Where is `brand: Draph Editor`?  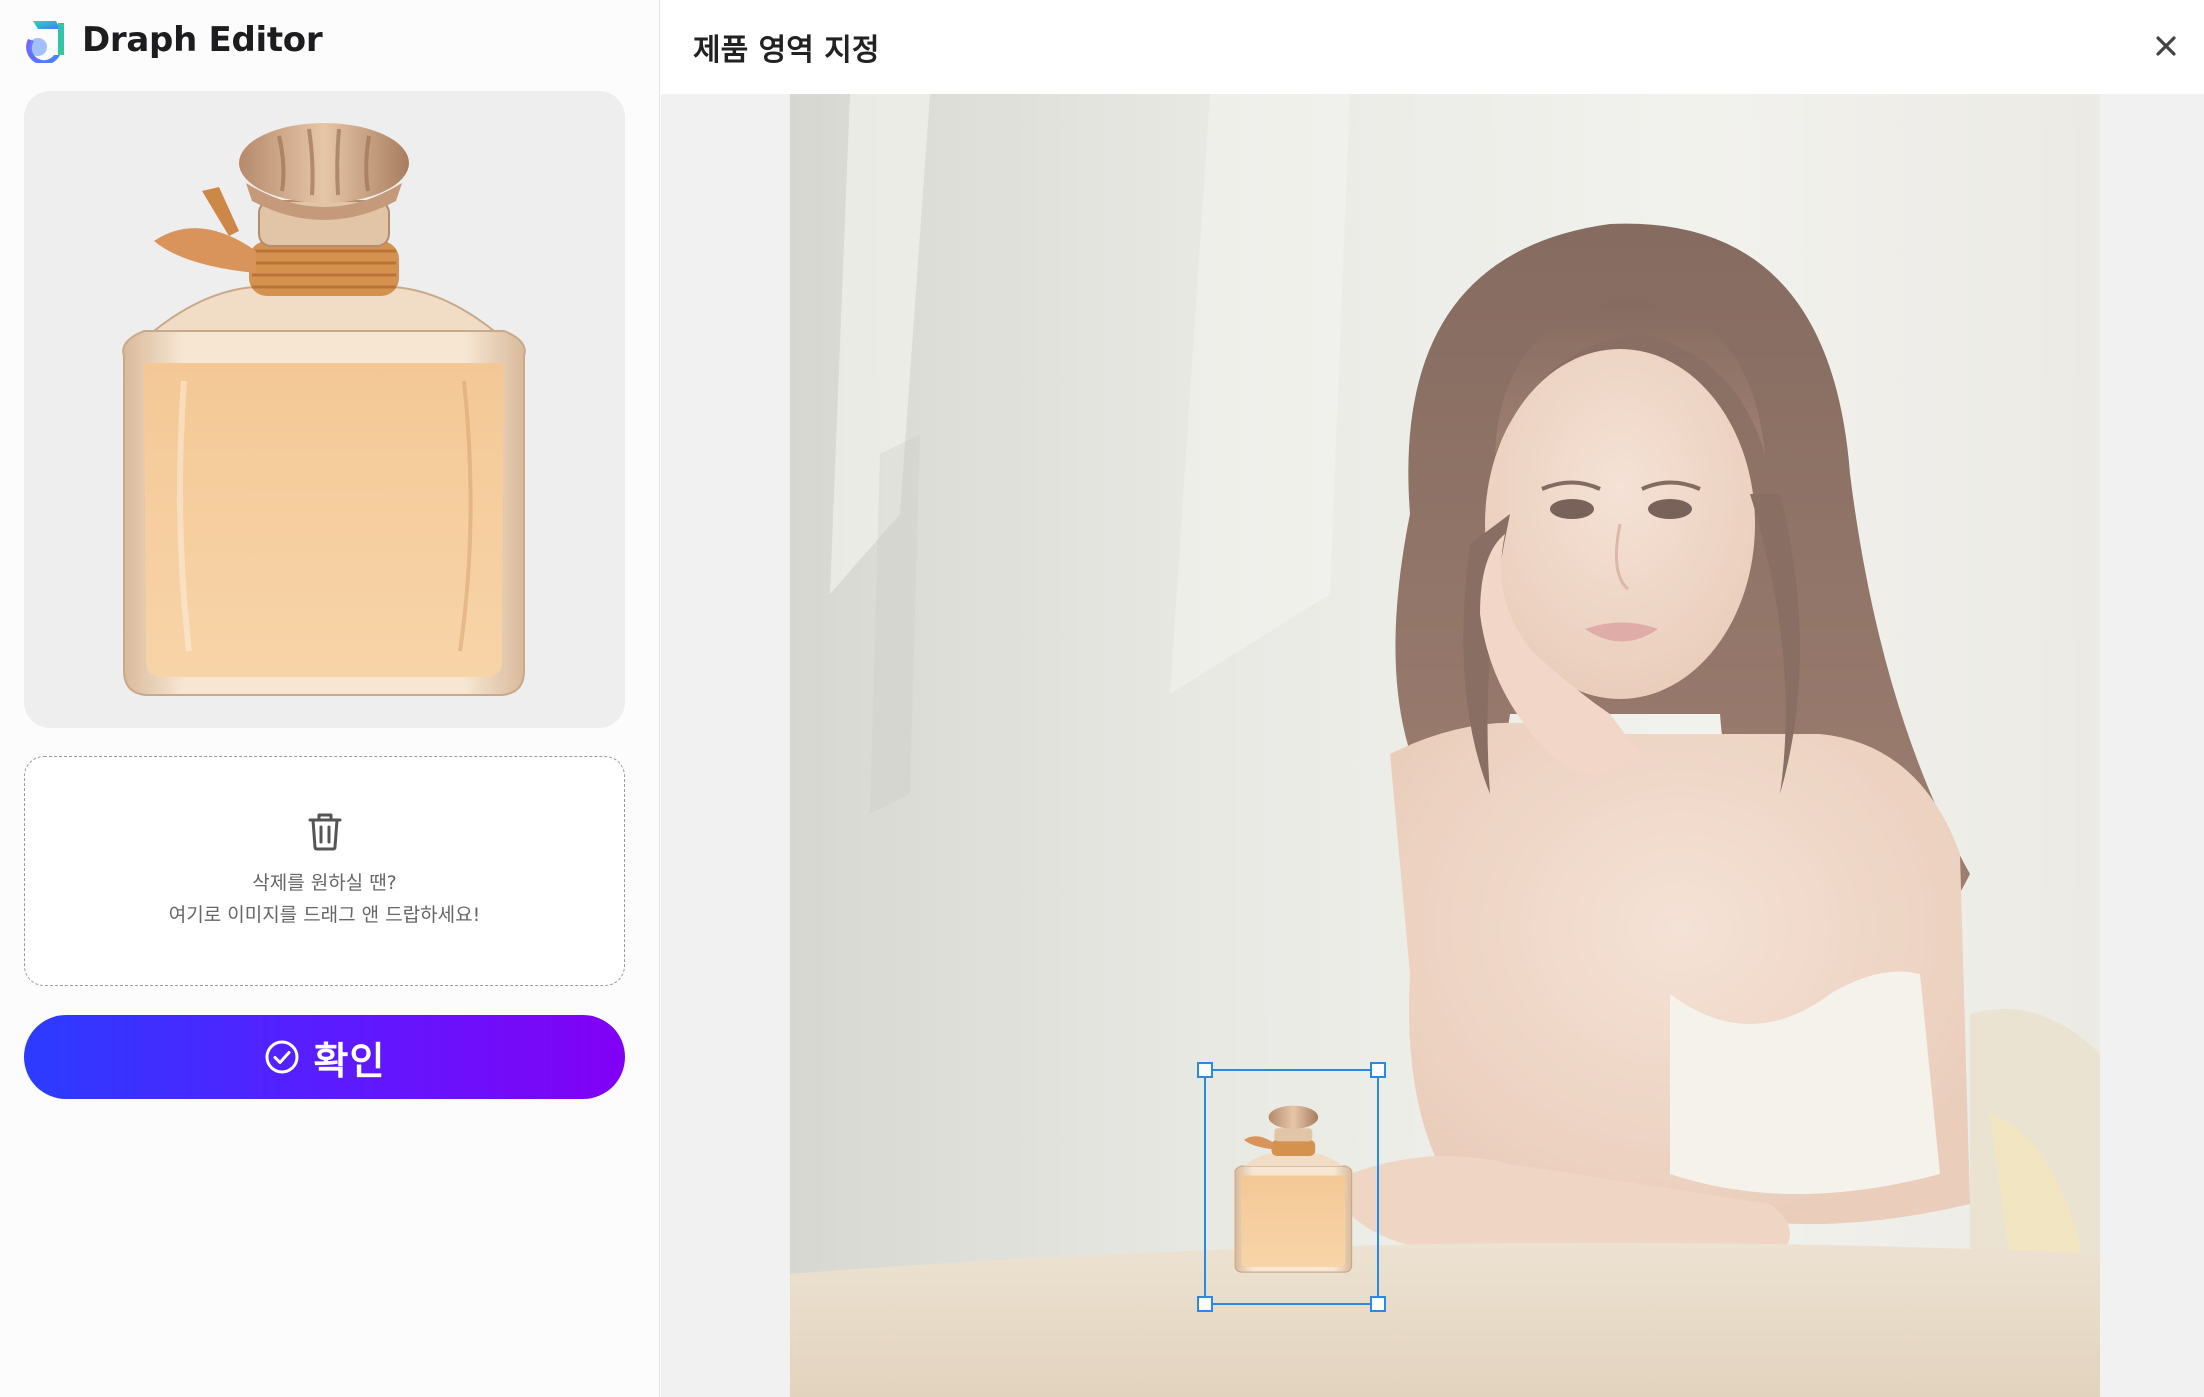 brand: Draph Editor is located at coordinates (173, 40).